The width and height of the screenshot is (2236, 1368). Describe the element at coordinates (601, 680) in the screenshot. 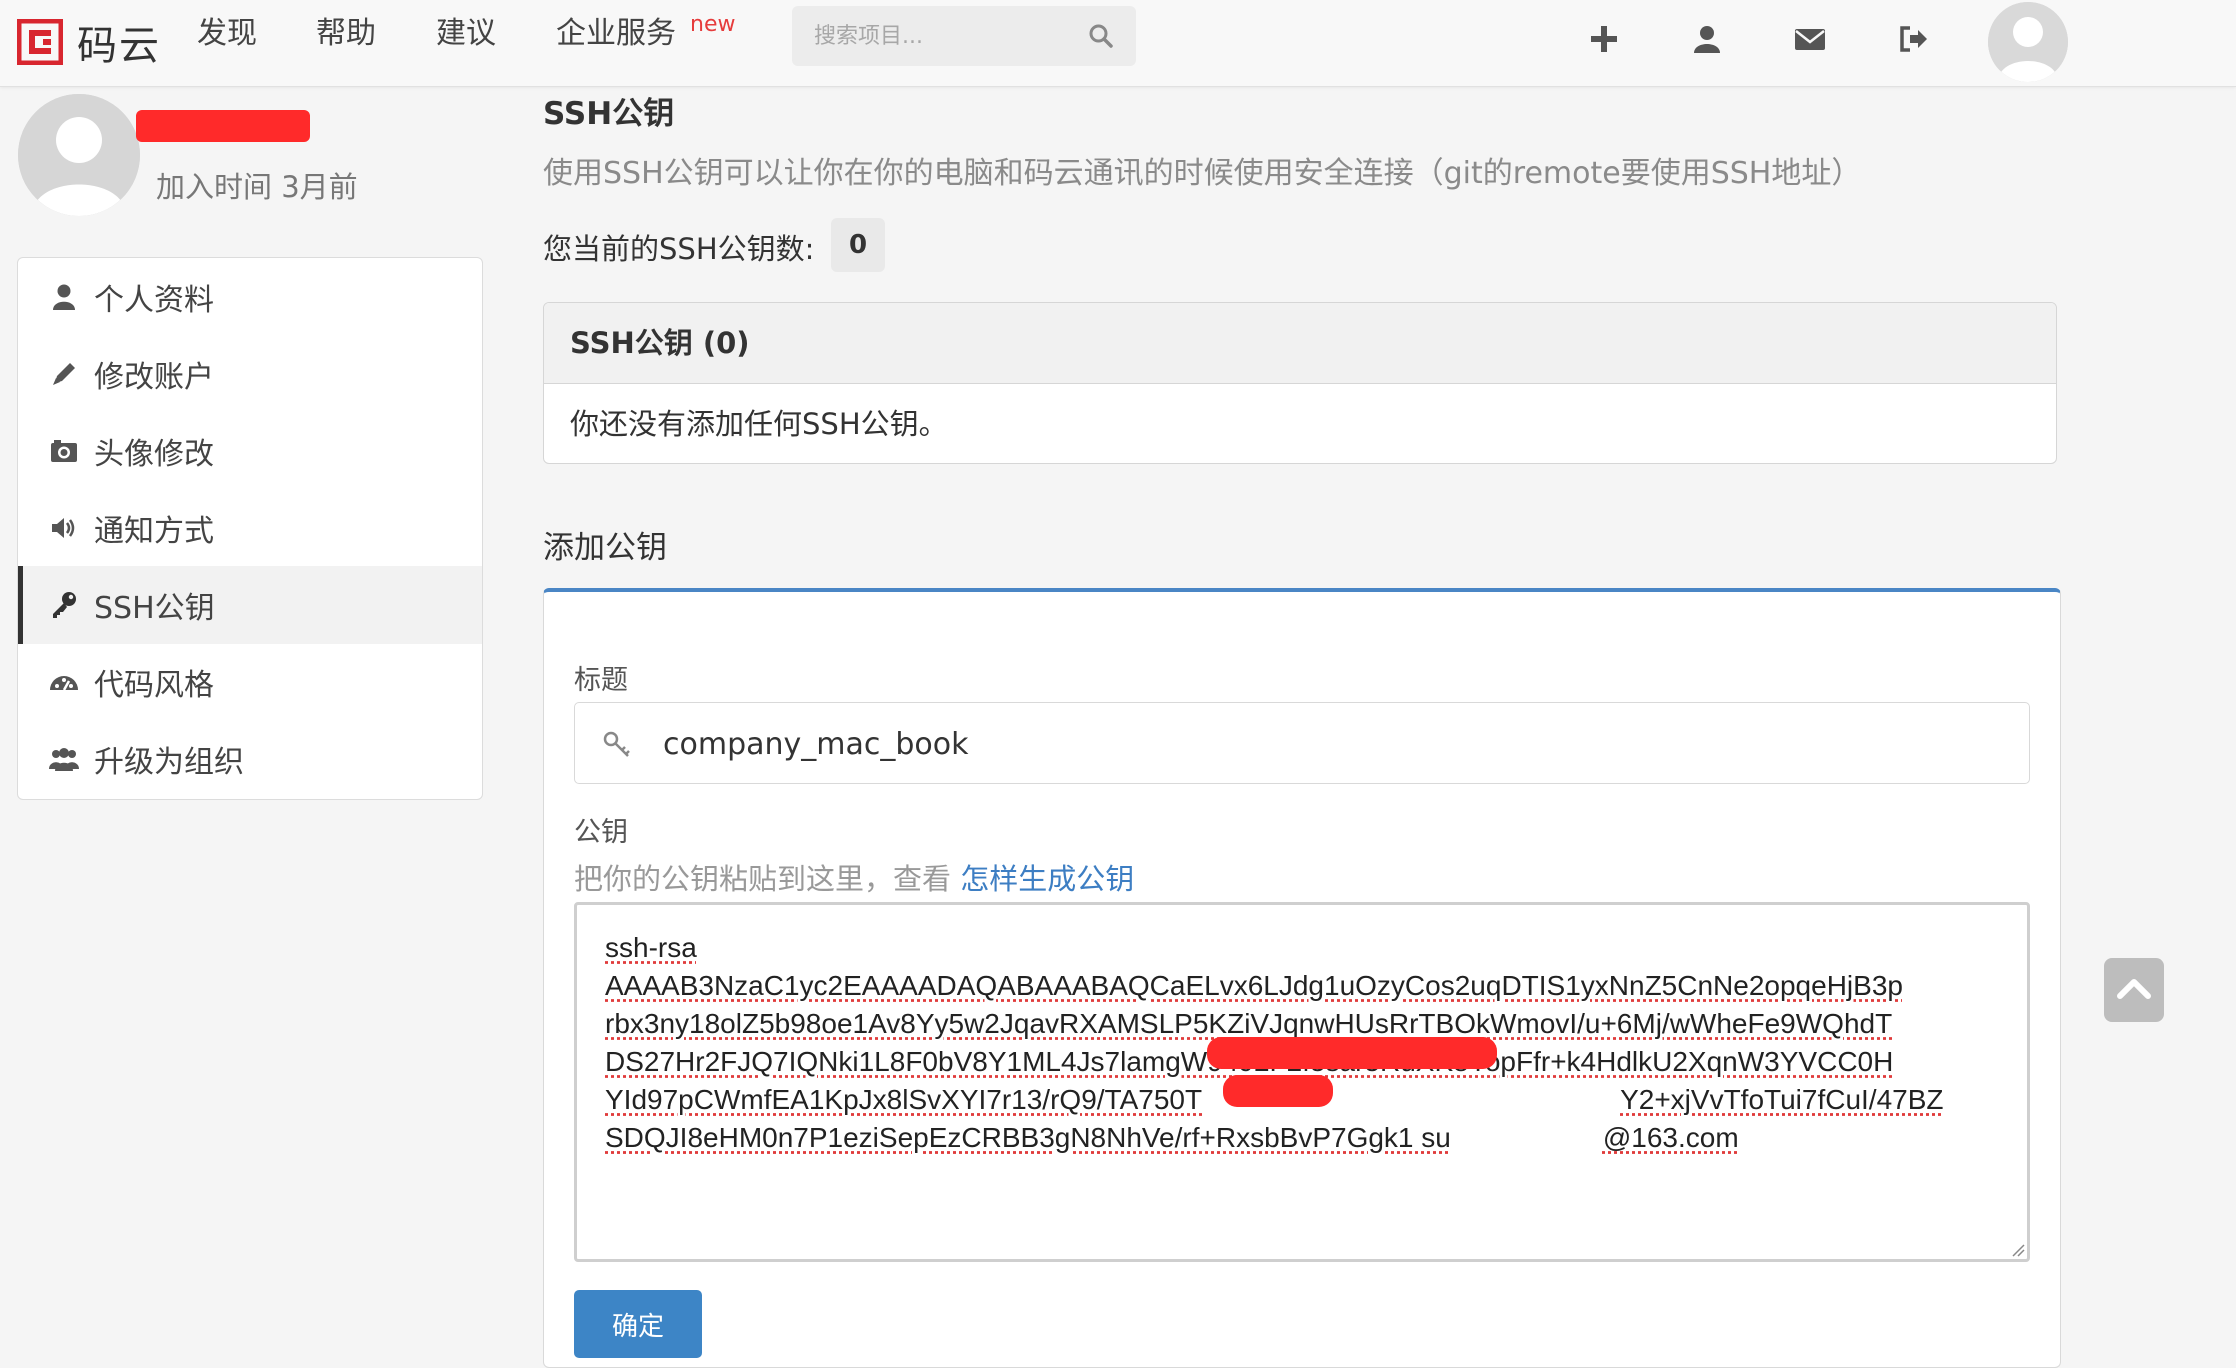

I see `title-label: 标题` at that location.